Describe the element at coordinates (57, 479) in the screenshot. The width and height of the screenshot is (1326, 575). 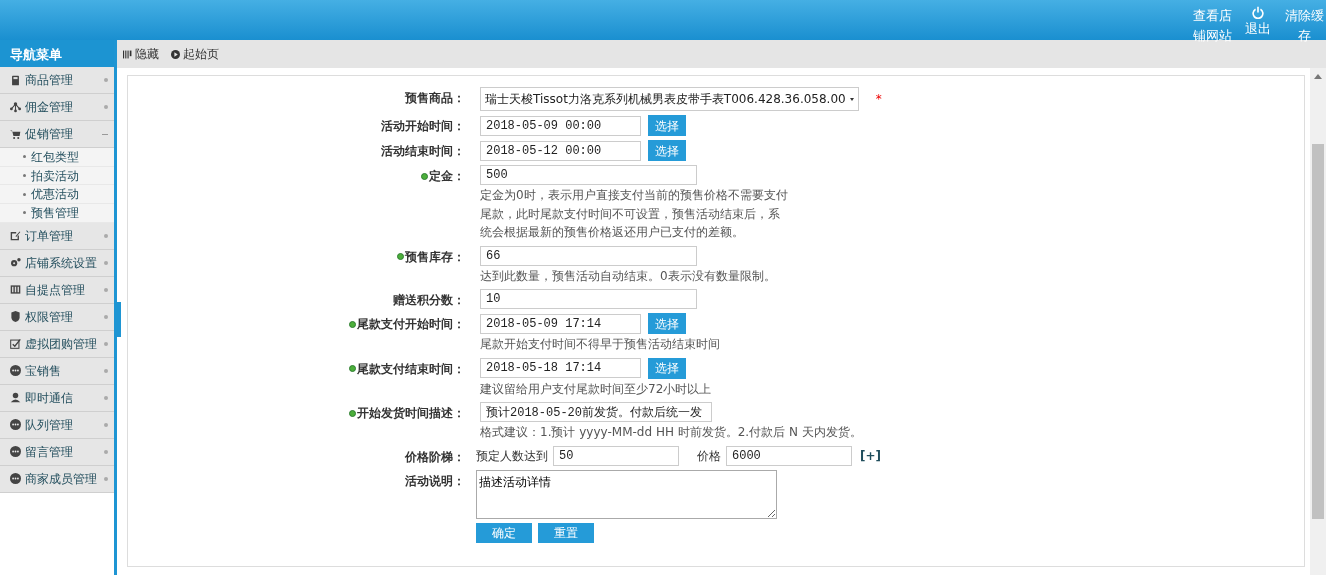
I see `sidebar-item: 商家成员管理` at that location.